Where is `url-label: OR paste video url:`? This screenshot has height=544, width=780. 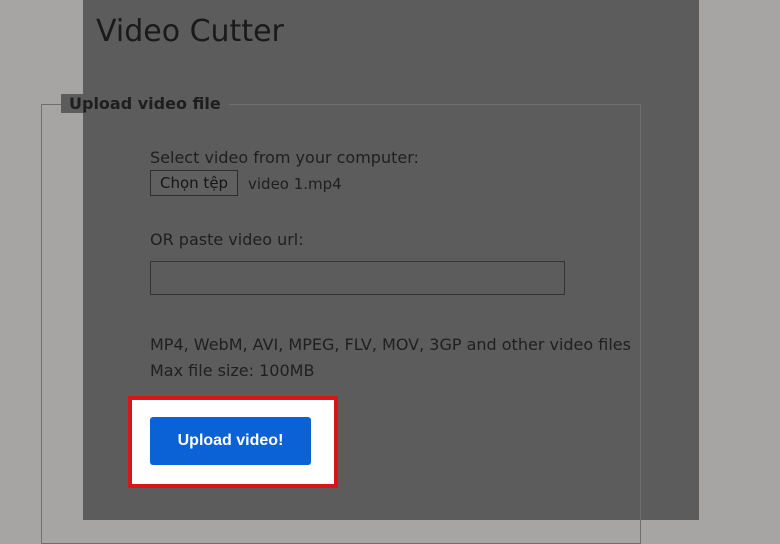
url-label: OR paste video url: is located at coordinates (227, 239).